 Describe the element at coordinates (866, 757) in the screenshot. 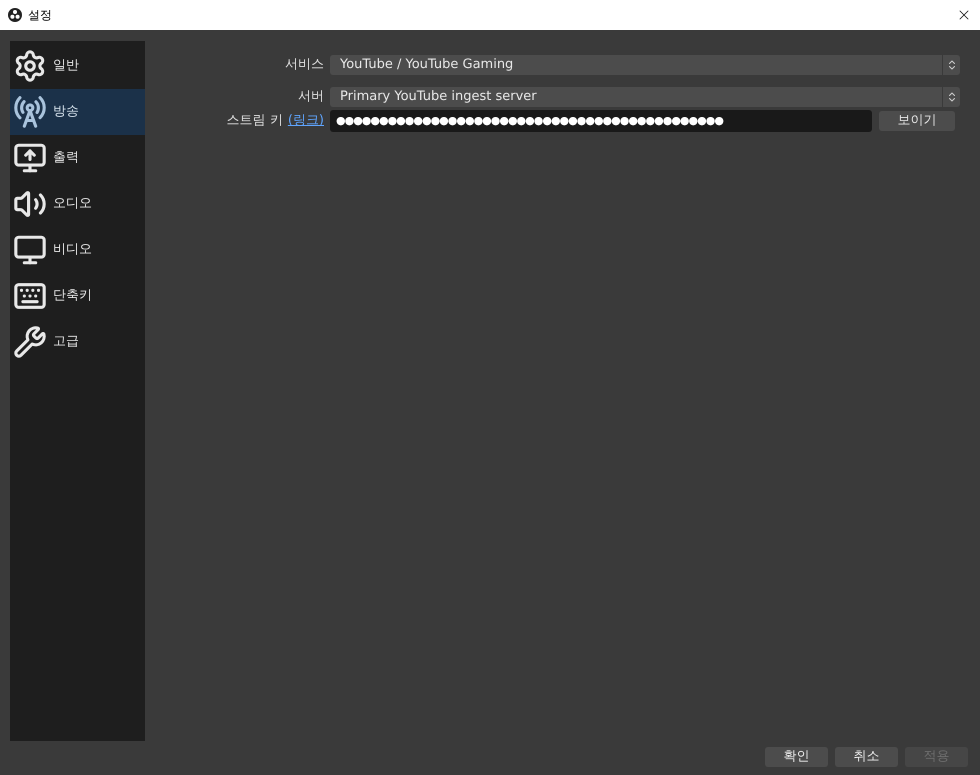

I see `dialog-button: 취소` at that location.